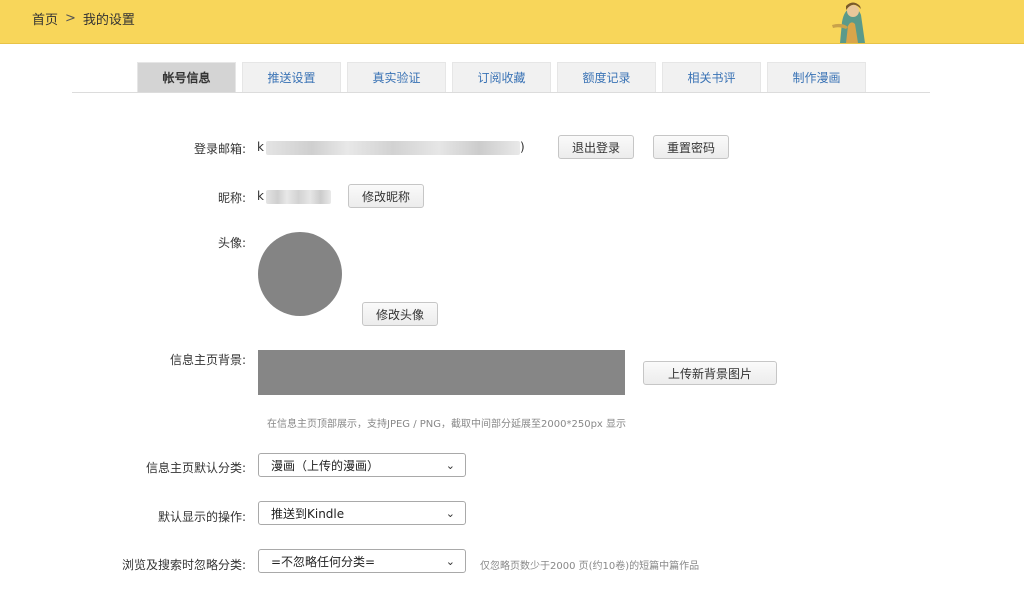 The width and height of the screenshot is (1024, 594). I want to click on email-value-suffix: ), so click(522, 147).